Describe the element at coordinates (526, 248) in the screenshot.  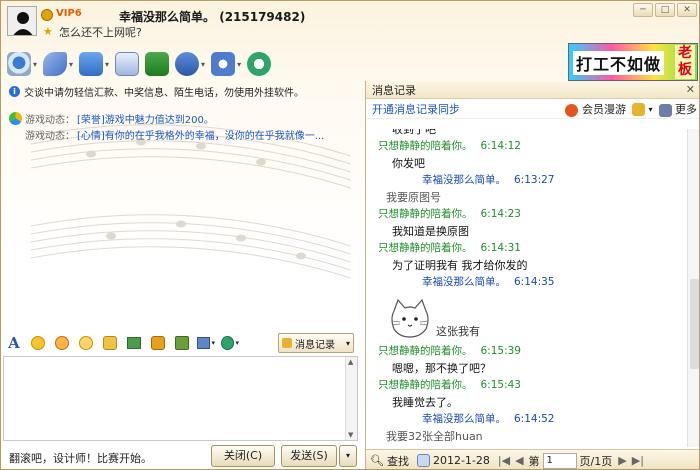
I see `message-sender-line: 只想静静的陪着你。 6:14:31` at that location.